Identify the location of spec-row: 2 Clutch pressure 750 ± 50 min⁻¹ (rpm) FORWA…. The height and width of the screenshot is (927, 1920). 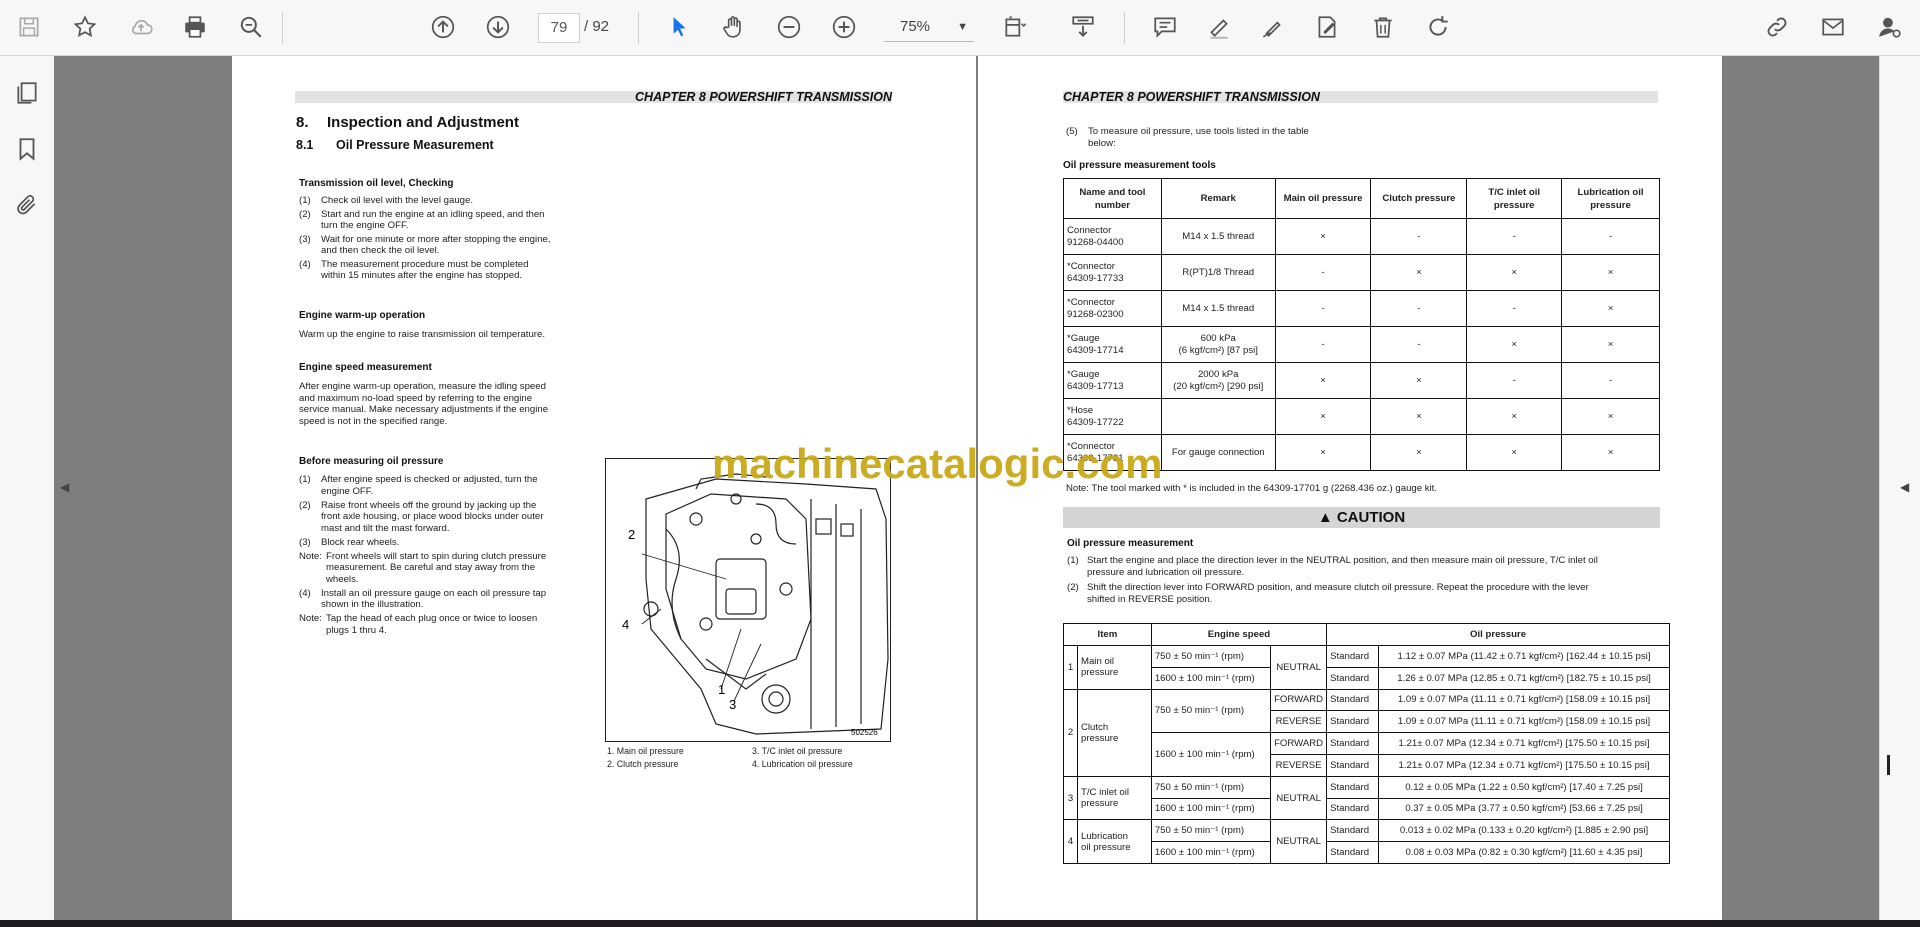
(1366, 732).